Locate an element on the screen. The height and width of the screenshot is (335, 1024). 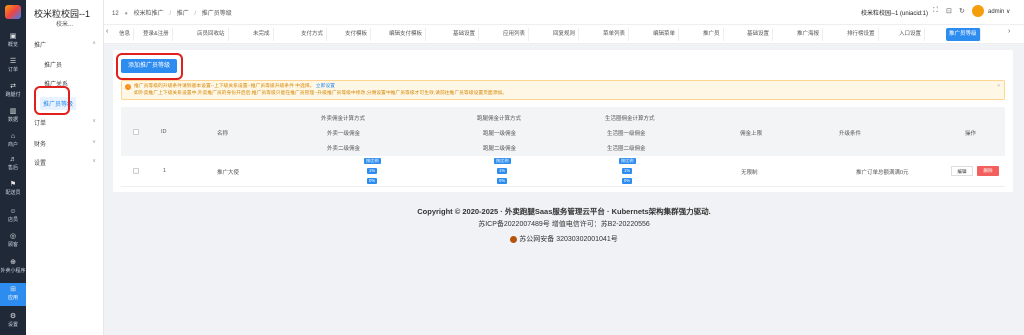
rail-item-miniprogram: ⊕ 外卖小程序 is located at coordinates (13, 267).